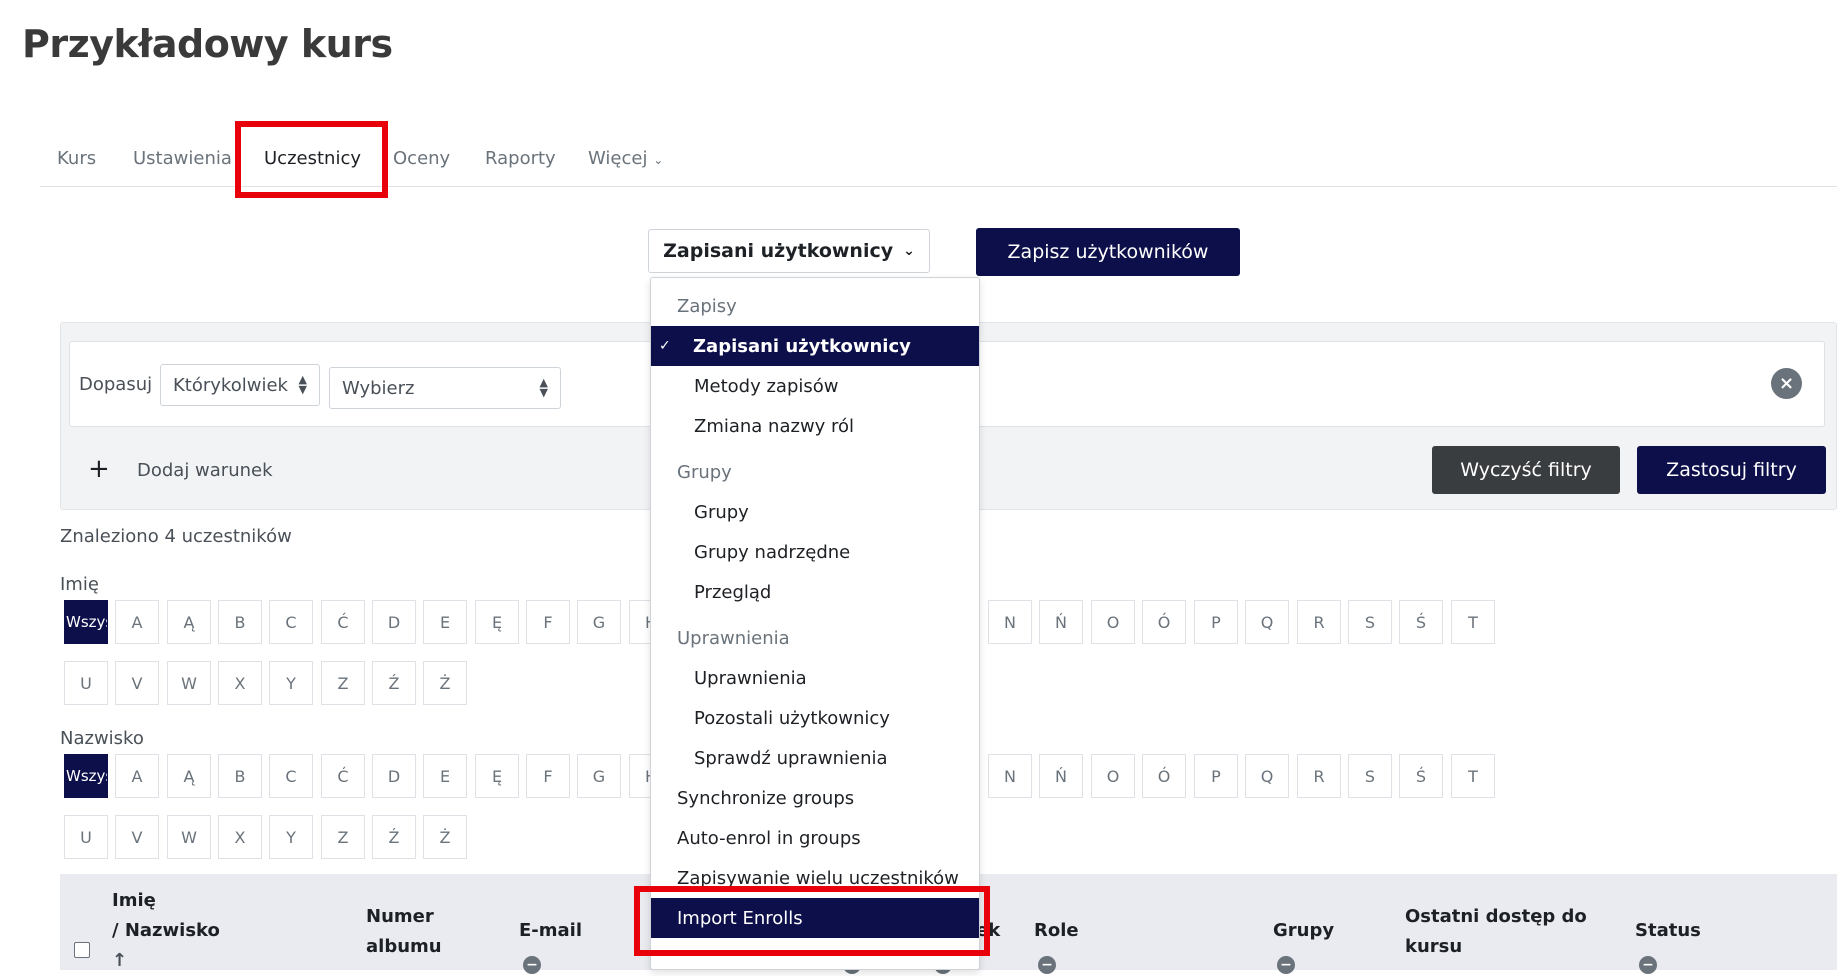  Describe the element at coordinates (1668, 931) in the screenshot. I see `column-status: Status` at that location.